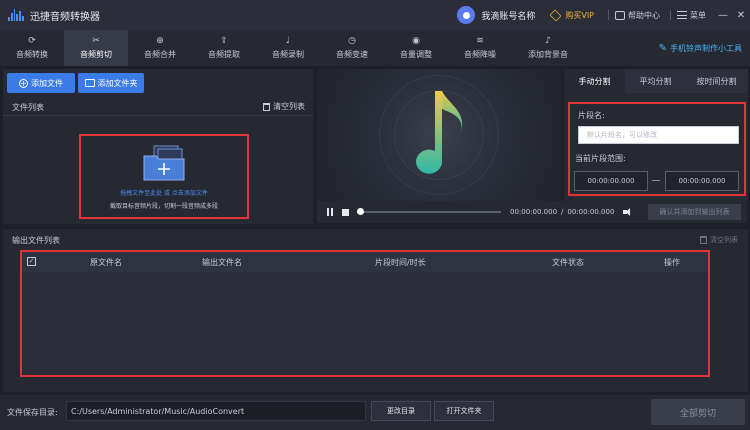 This screenshot has height=430, width=750. I want to click on account-name: 我滴账号名称, so click(508, 15).